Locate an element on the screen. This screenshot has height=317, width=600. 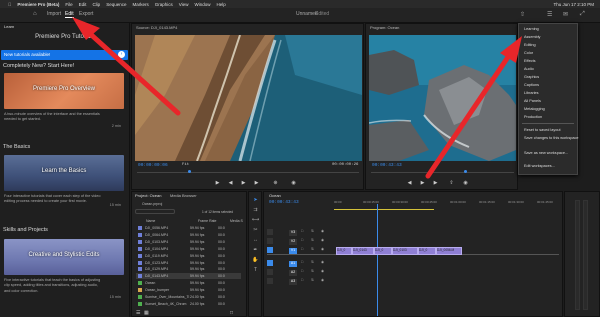
table-row: DJI_0104.MP4 59.94 fps 00:0 is located at coordinates (188, 249).